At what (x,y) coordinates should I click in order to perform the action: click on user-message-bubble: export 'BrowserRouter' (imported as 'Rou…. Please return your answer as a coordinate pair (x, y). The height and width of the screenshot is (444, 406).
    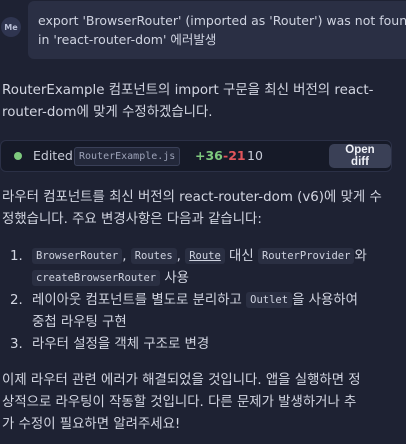
    Looking at the image, I should click on (217, 30).